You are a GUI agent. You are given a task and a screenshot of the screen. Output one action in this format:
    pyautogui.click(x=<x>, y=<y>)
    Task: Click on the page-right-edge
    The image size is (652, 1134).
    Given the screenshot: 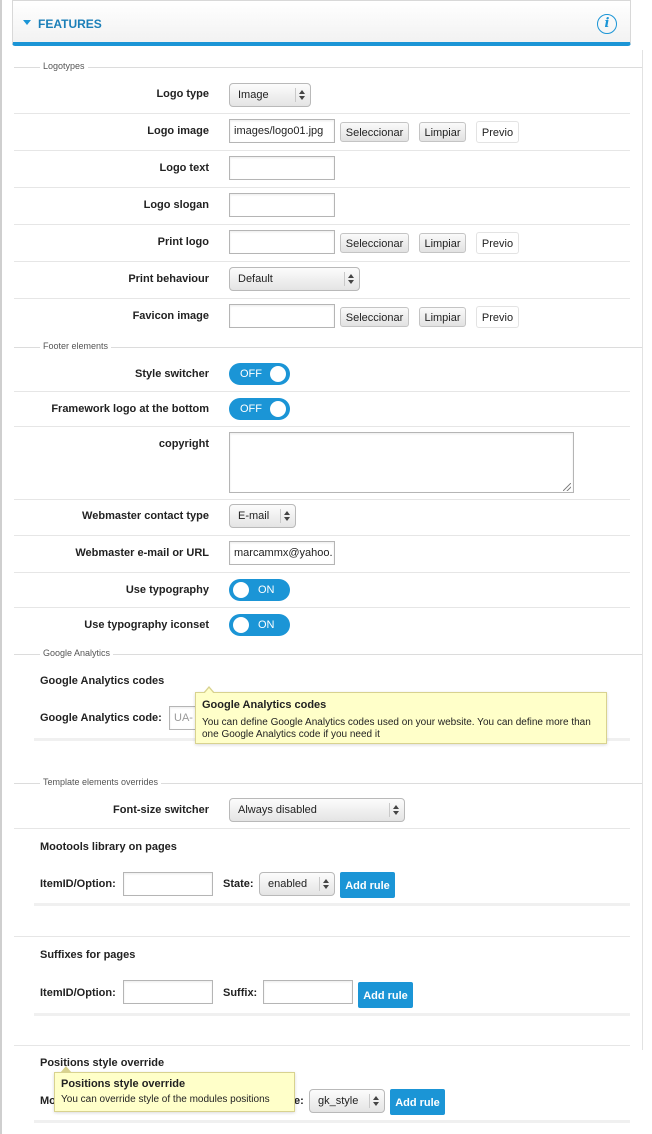 What is the action you would take?
    pyautogui.click(x=642, y=550)
    